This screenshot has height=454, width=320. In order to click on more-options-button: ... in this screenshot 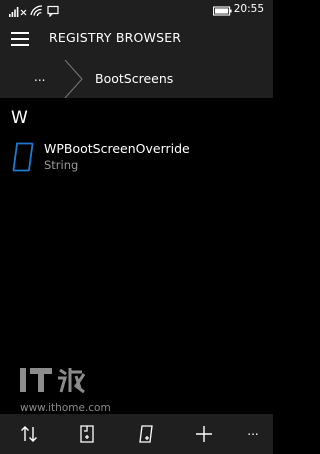, I will do `click(253, 434)`.